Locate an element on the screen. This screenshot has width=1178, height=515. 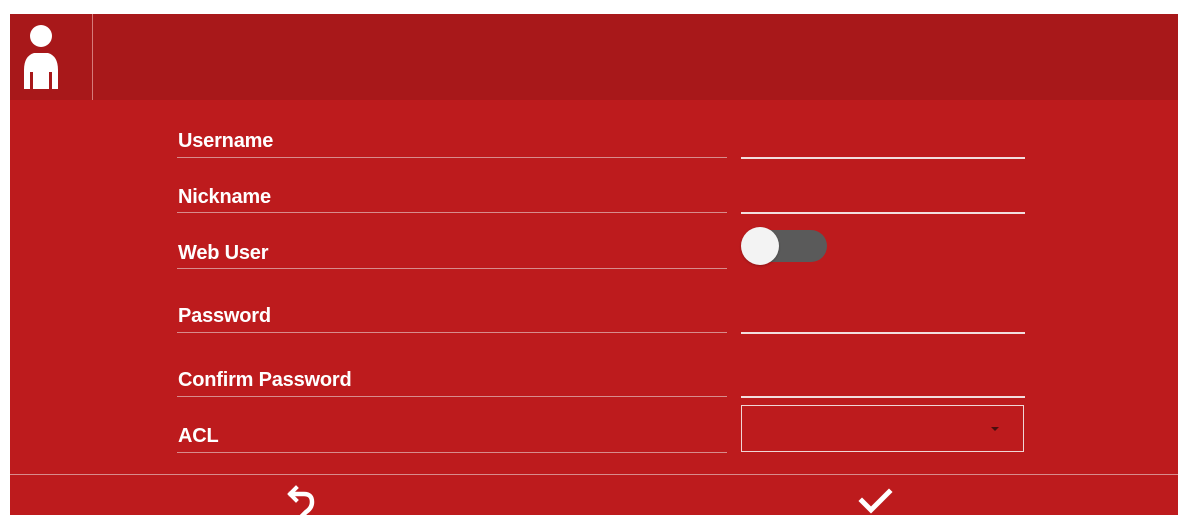
confirm-password-input is located at coordinates (883, 381).